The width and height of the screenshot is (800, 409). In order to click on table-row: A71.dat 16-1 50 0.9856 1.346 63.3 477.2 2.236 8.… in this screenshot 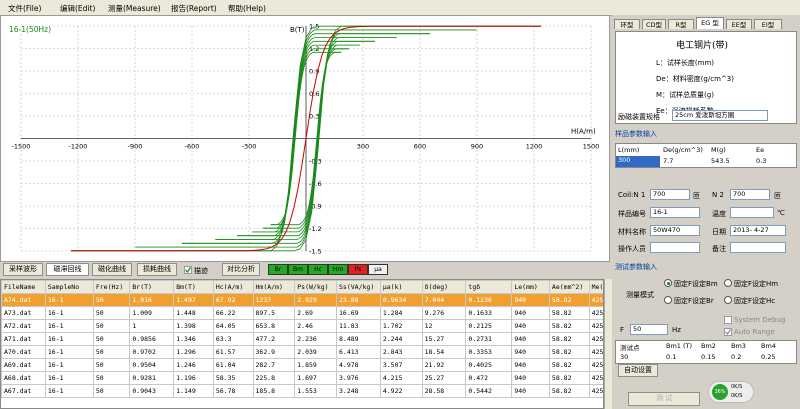, I will do `click(302, 339)`.